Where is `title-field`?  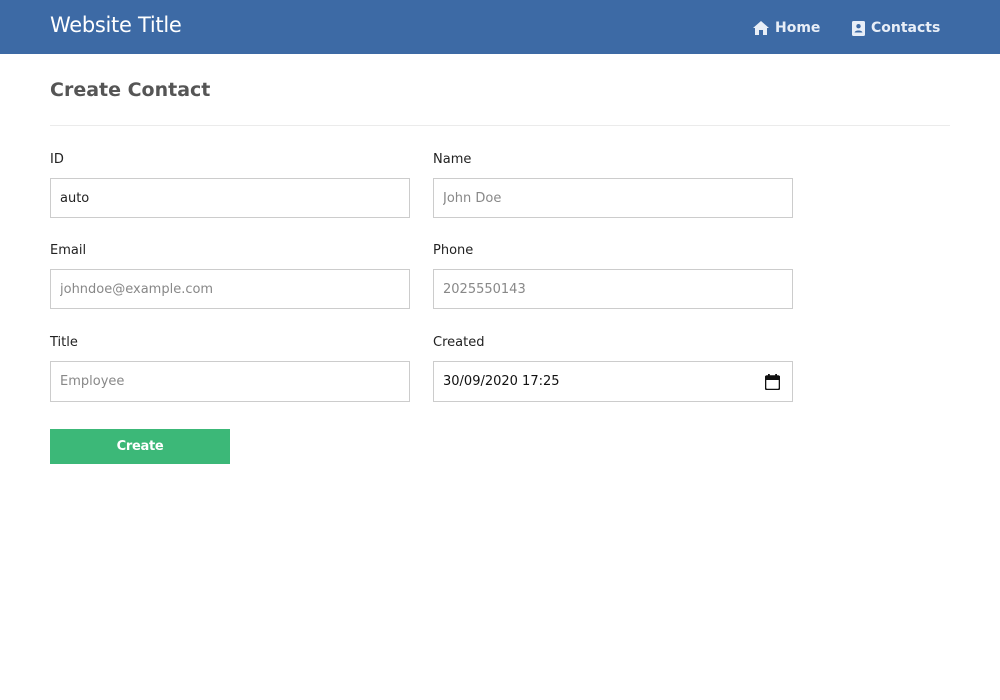
title-field is located at coordinates (230, 381).